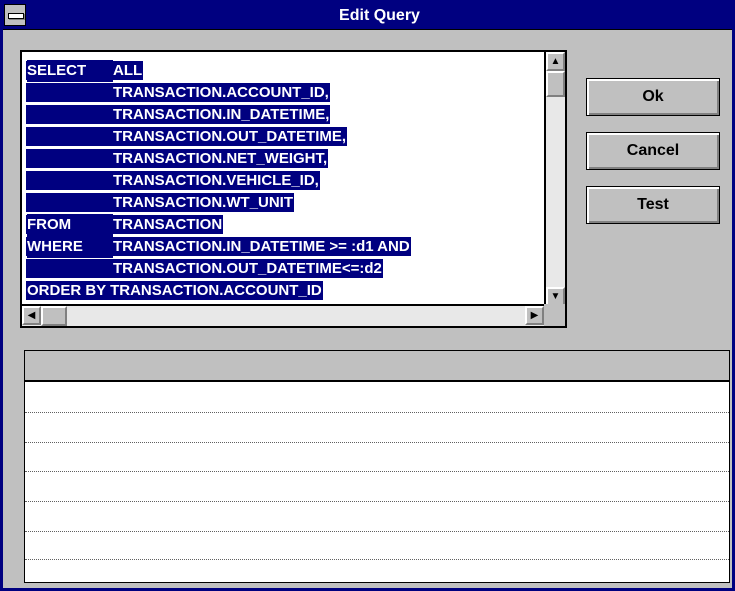 The height and width of the screenshot is (591, 735). Describe the element at coordinates (247, 268) in the screenshot. I see `sql-text-segment: TRANSACTION.OUT_DATETIME<=:d2` at that location.